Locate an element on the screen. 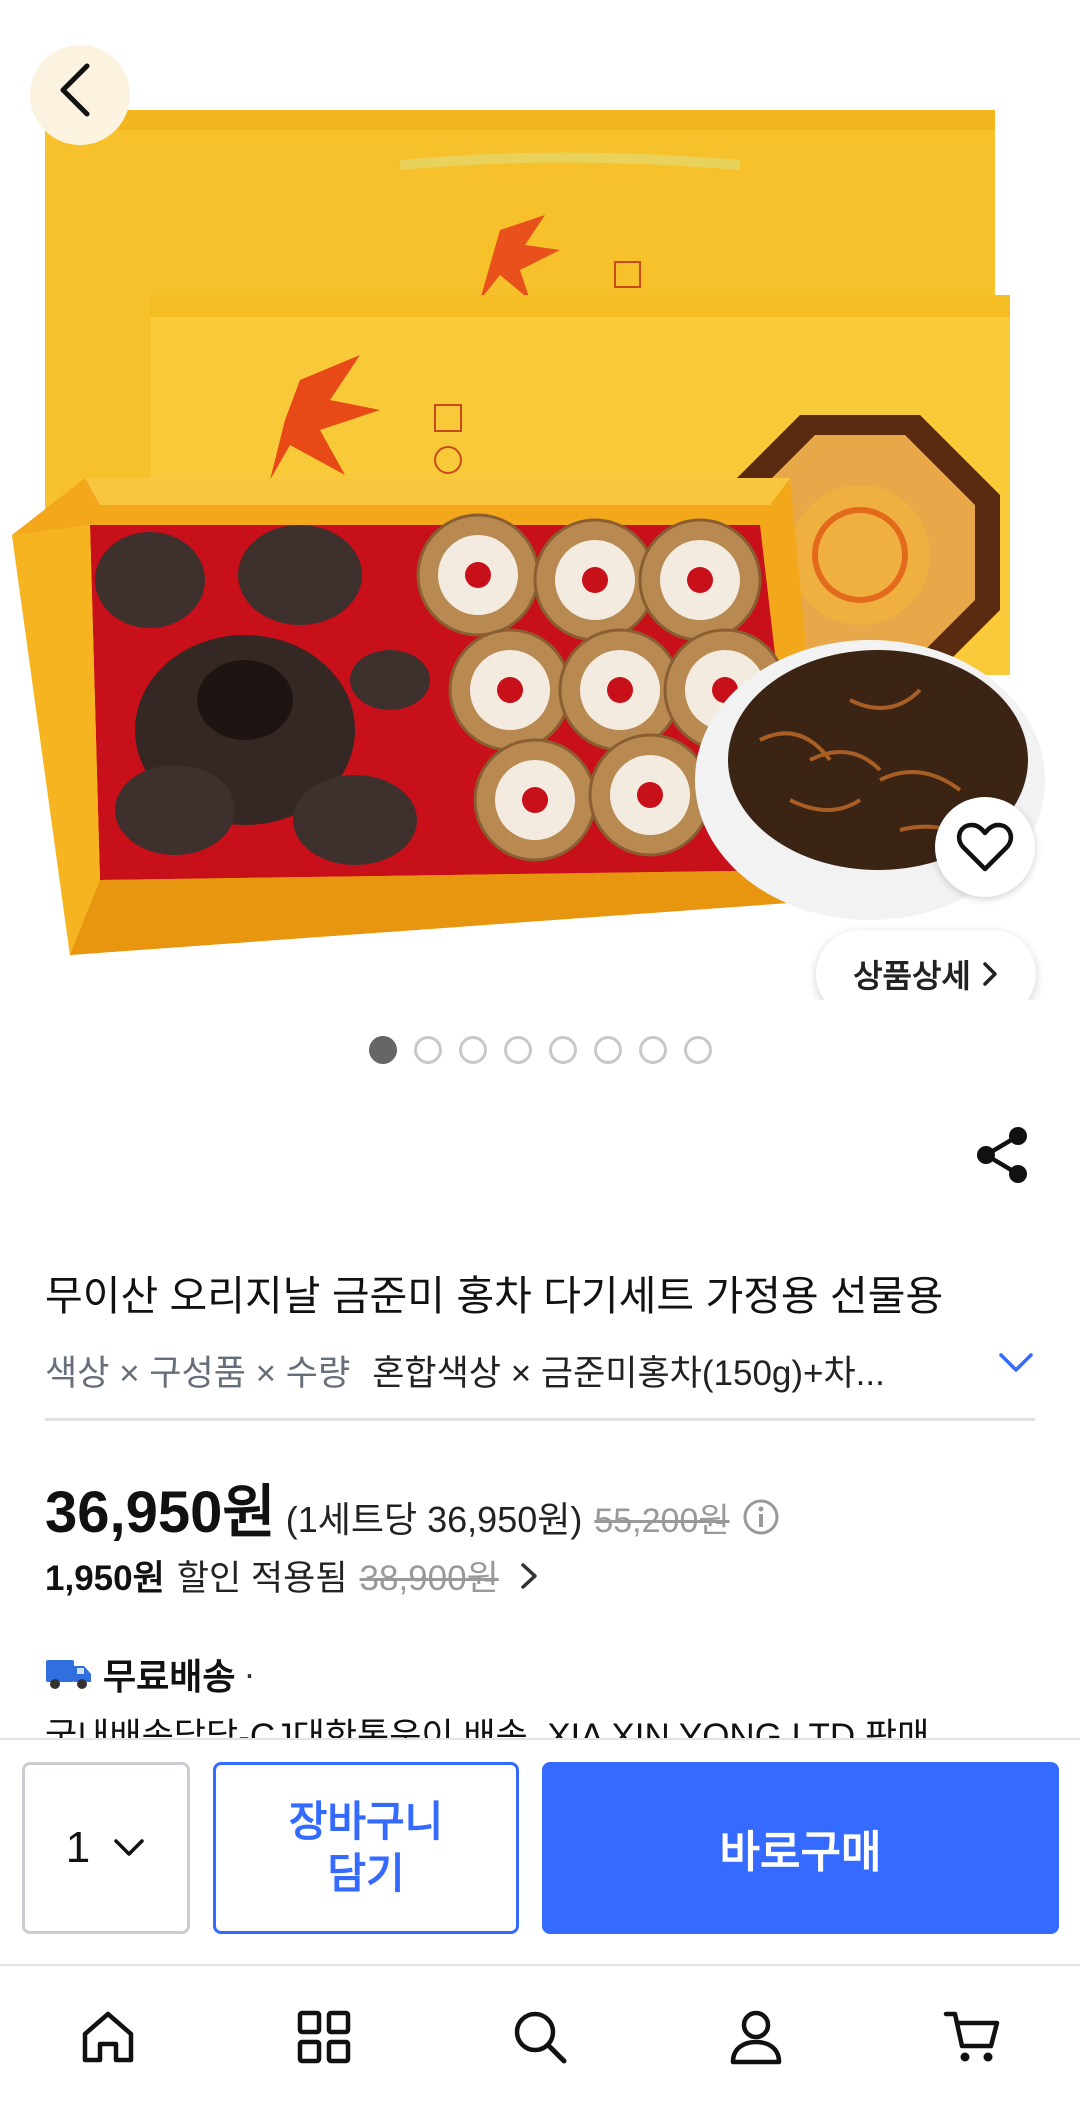 This screenshot has width=1080, height=2108. cart-icon is located at coordinates (971, 2036).